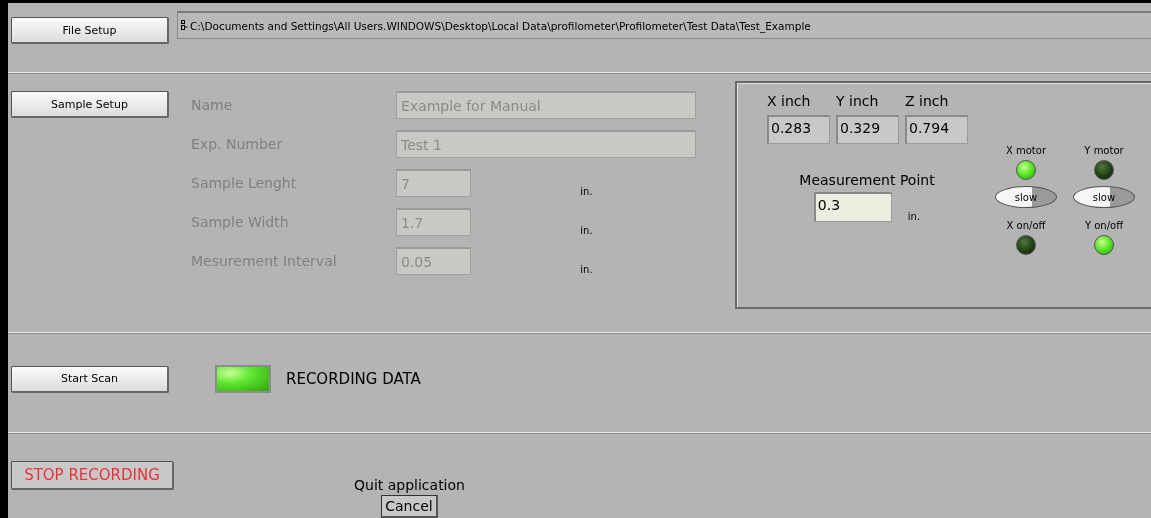  What do you see at coordinates (90, 30) in the screenshot?
I see `file-setup-button: File Setup` at bounding box center [90, 30].